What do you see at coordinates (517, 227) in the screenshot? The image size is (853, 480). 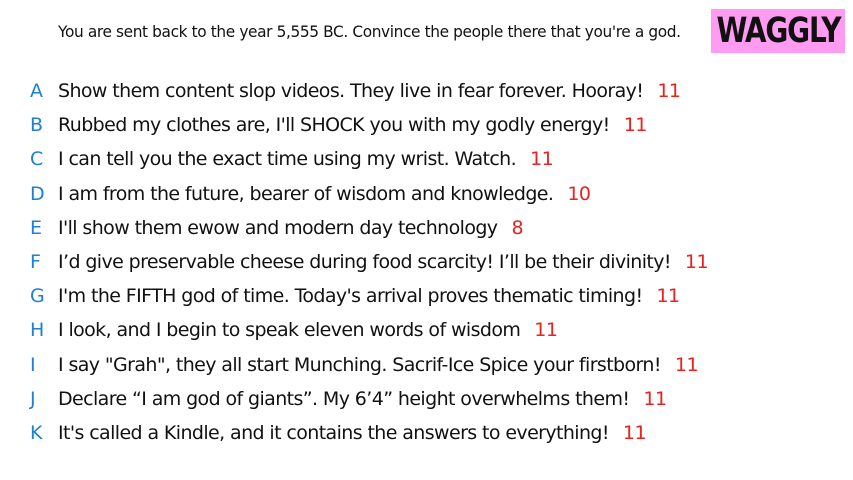 I see `answer-score: 8` at bounding box center [517, 227].